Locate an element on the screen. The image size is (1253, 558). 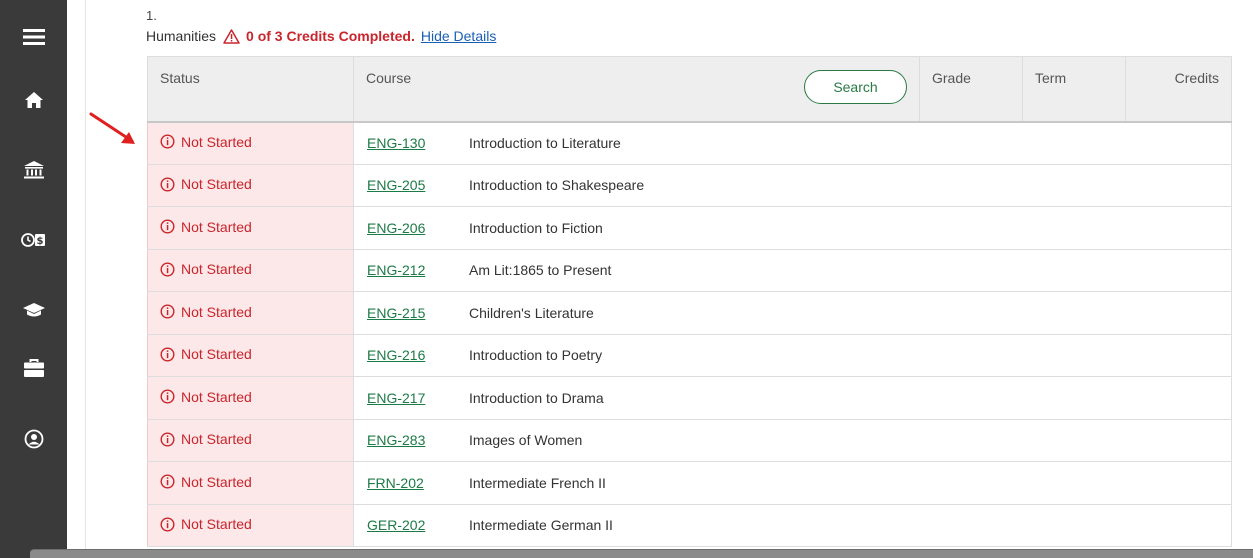
course-cell: ENG-217 Introduction to Drama is located at coordinates (636, 398).